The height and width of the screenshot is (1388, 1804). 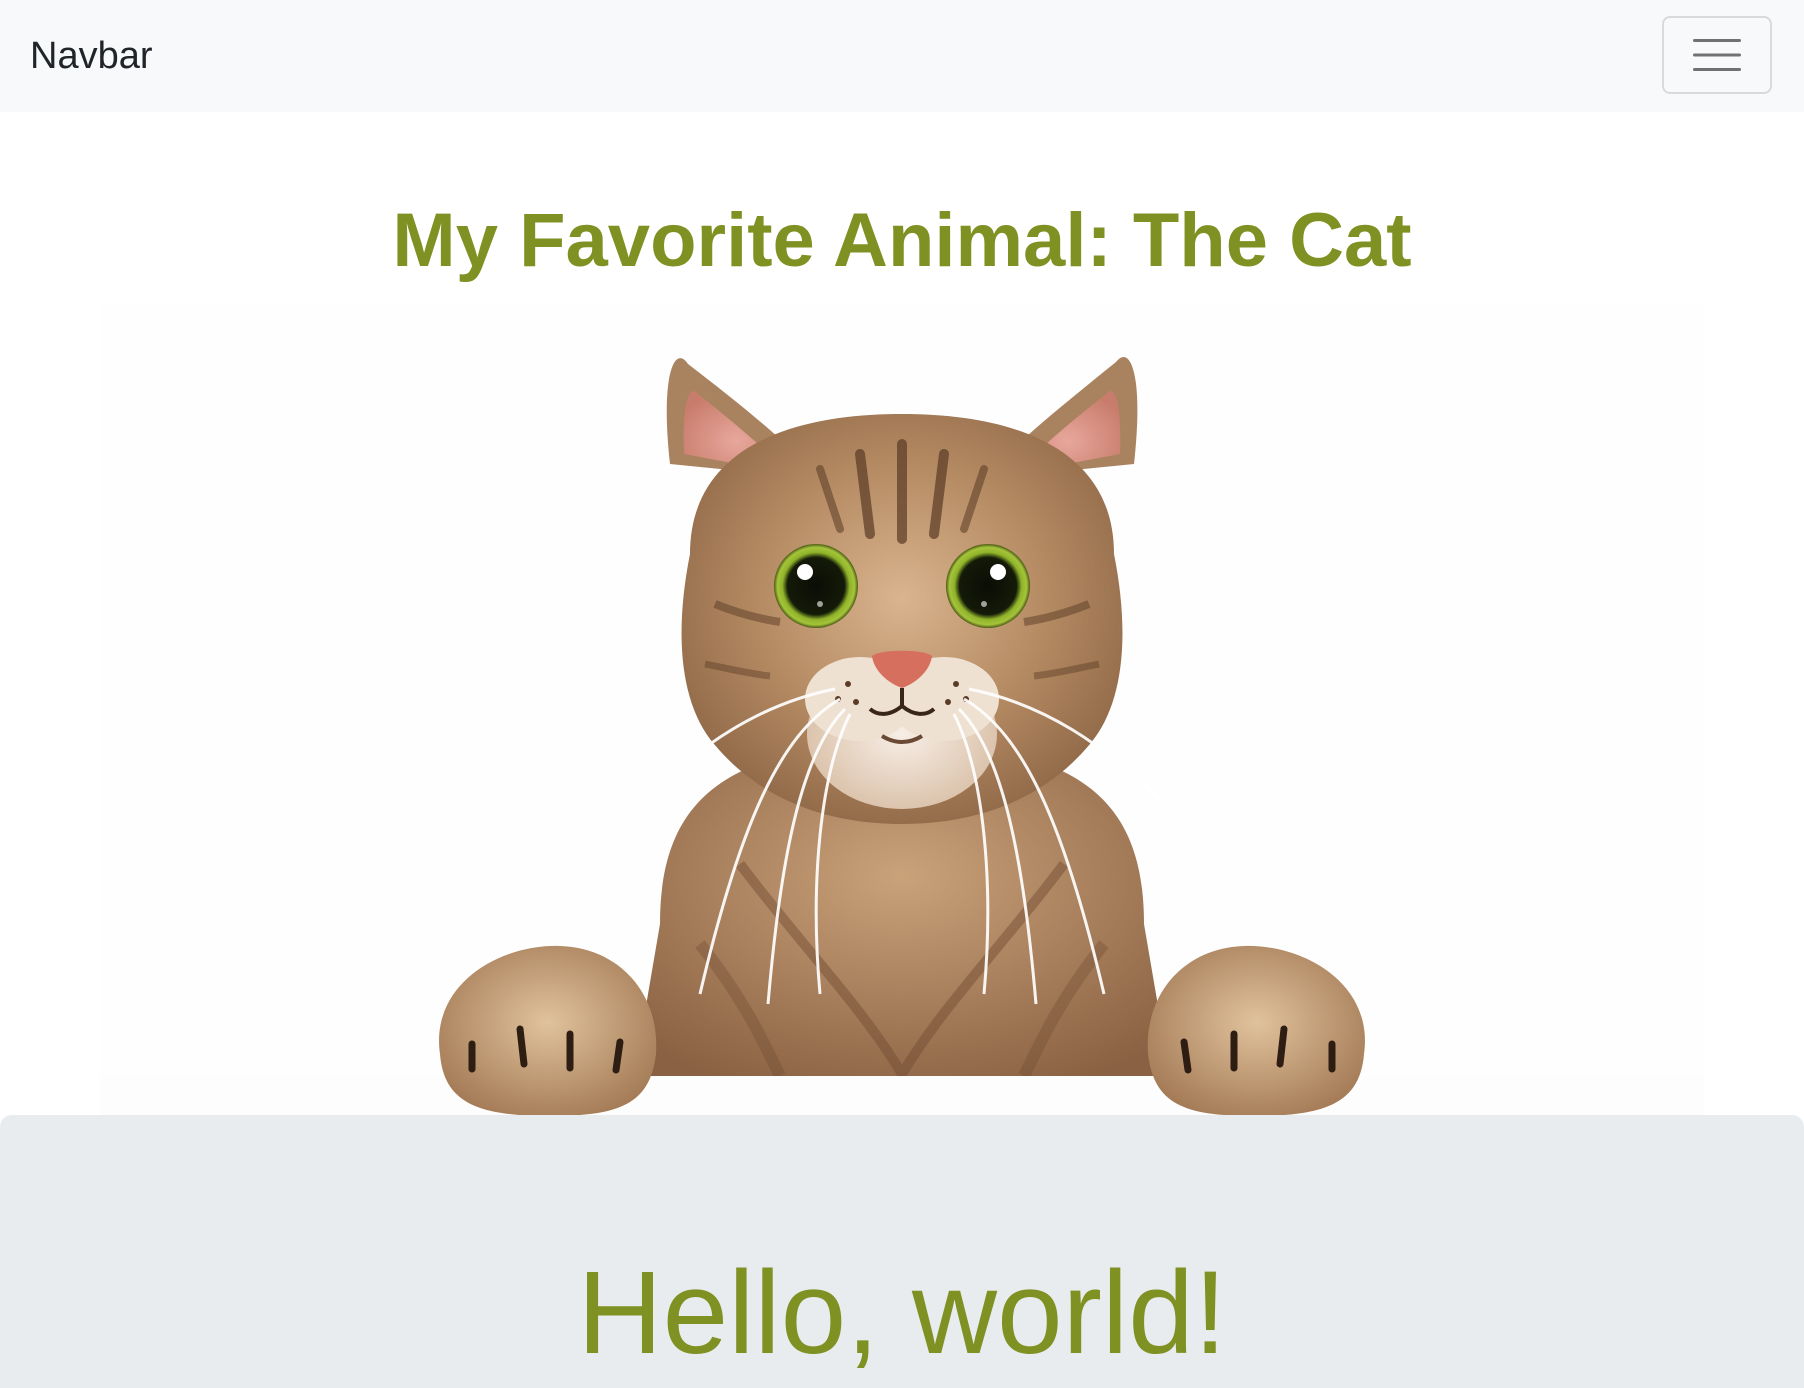 What do you see at coordinates (91, 56) in the screenshot?
I see `navbar-brand: Navbar` at bounding box center [91, 56].